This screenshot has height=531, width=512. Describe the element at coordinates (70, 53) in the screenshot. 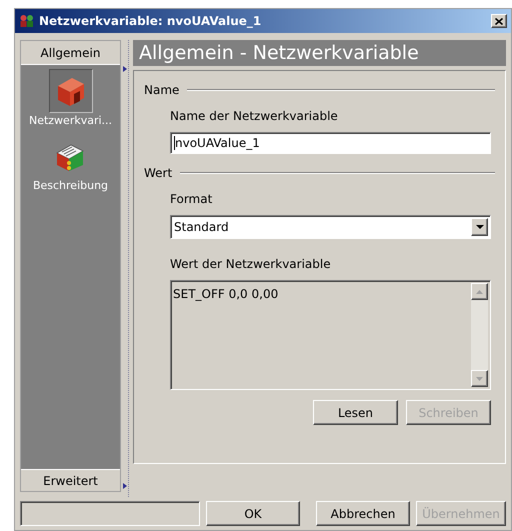

I see `sidebar-group-button: Allgemein` at that location.